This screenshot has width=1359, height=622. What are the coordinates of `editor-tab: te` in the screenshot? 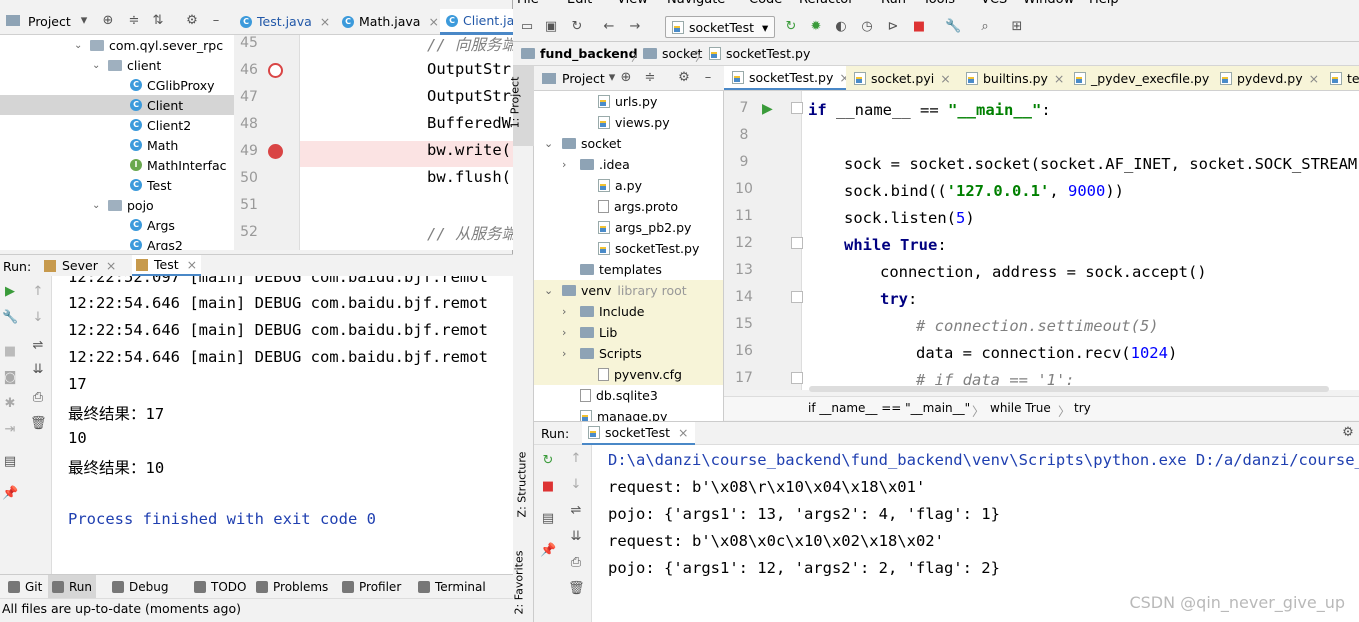 It's located at (1340, 78).